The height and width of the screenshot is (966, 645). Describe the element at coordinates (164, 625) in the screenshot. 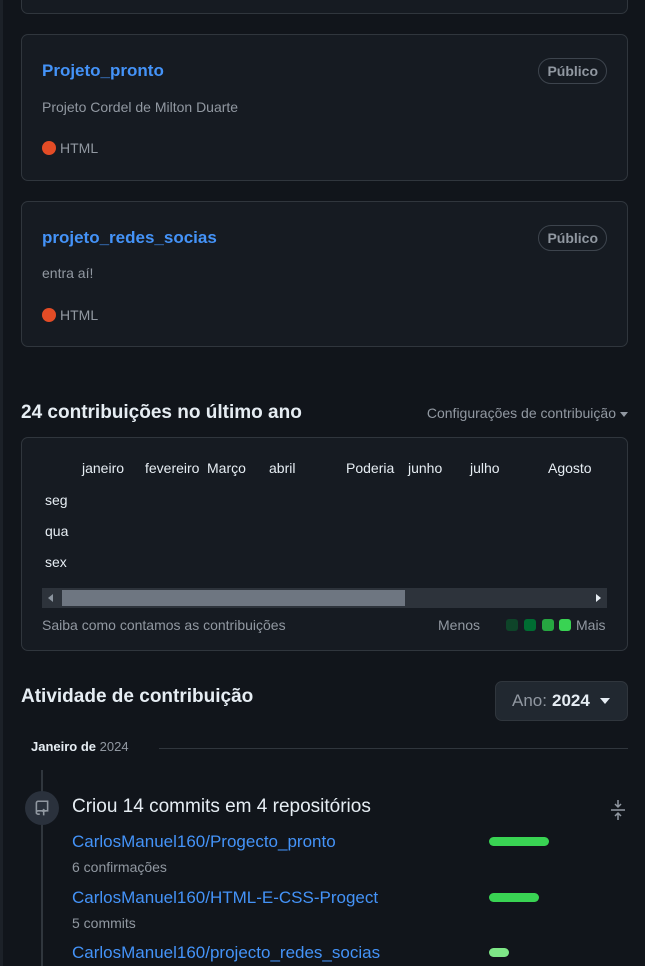

I see `learn-contributions-link: Saiba como contamos as contribuições` at that location.